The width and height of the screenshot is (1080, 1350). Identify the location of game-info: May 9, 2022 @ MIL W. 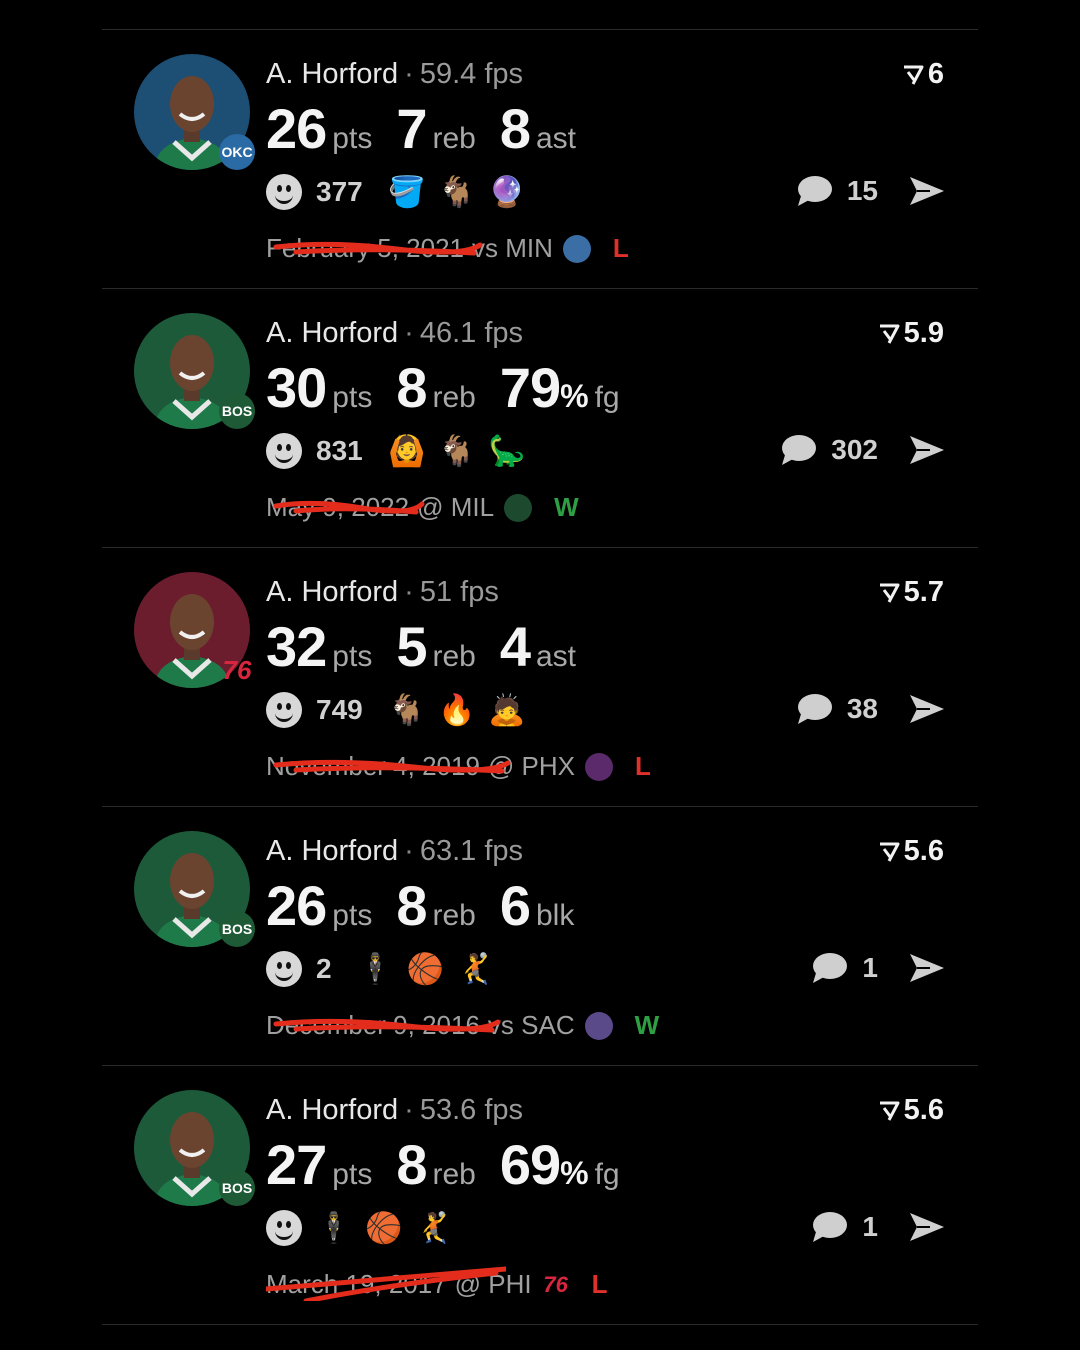
(422, 507).